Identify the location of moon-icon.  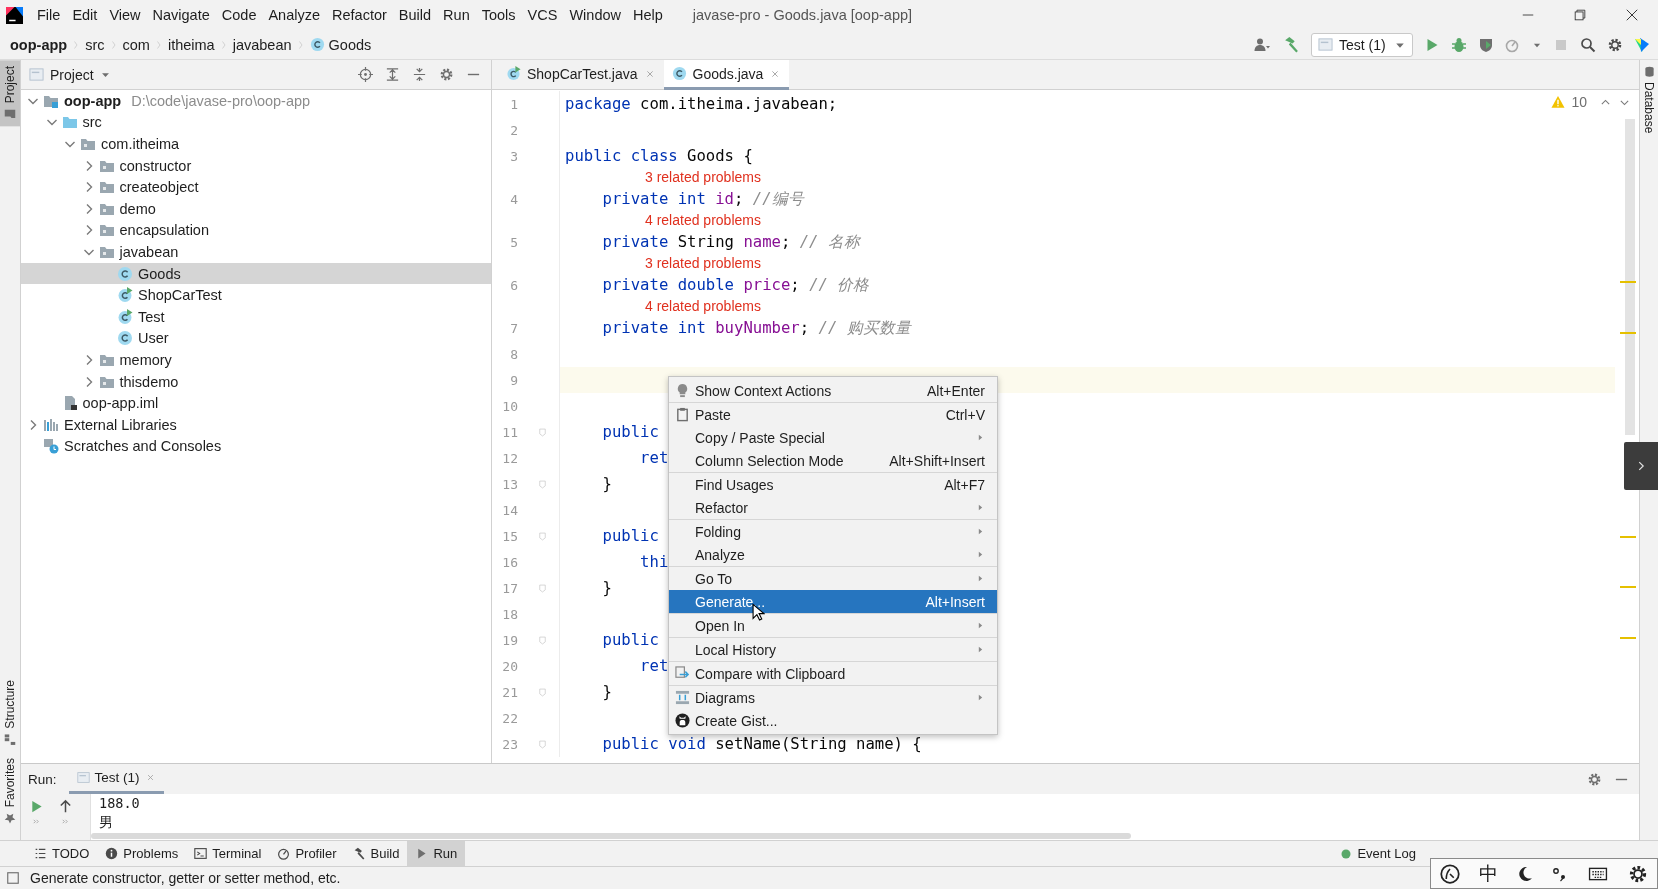
(1525, 873).